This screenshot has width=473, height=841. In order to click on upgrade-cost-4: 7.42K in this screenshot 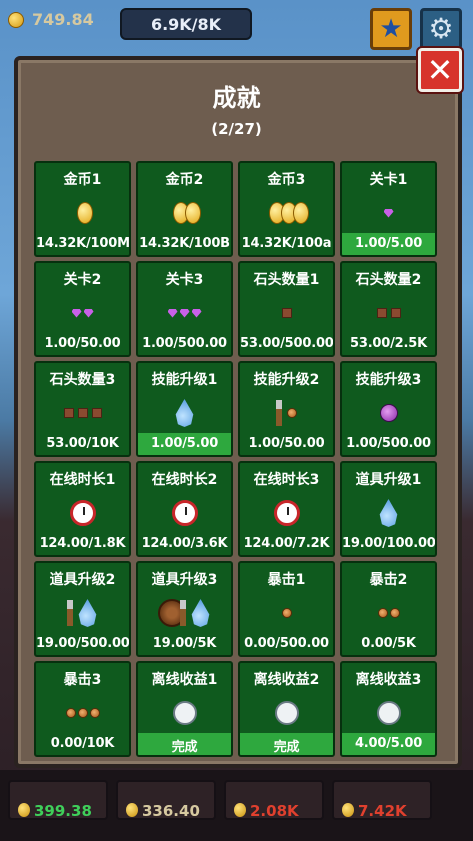, I will do `click(382, 811)`.